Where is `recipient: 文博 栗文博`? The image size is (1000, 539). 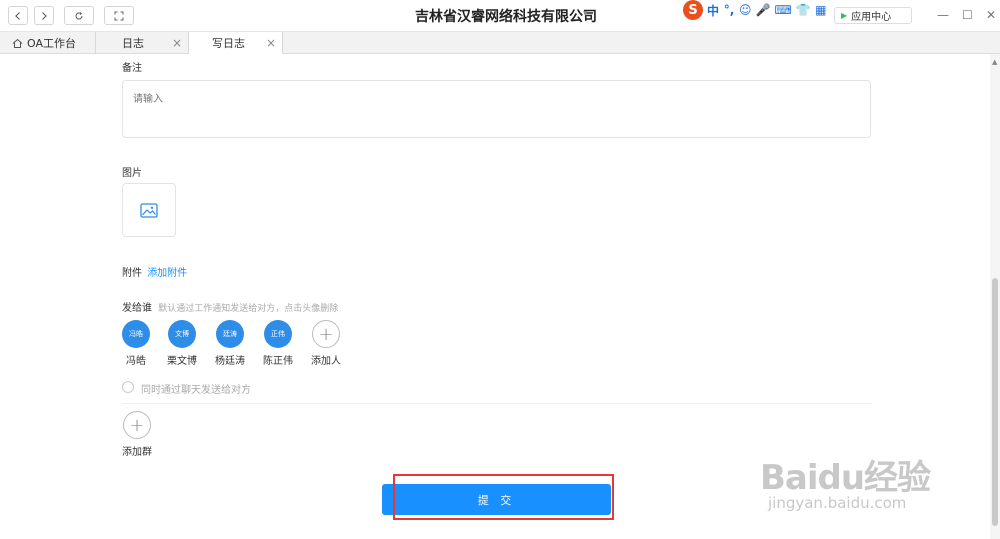 recipient: 文博 栗文博 is located at coordinates (182, 343).